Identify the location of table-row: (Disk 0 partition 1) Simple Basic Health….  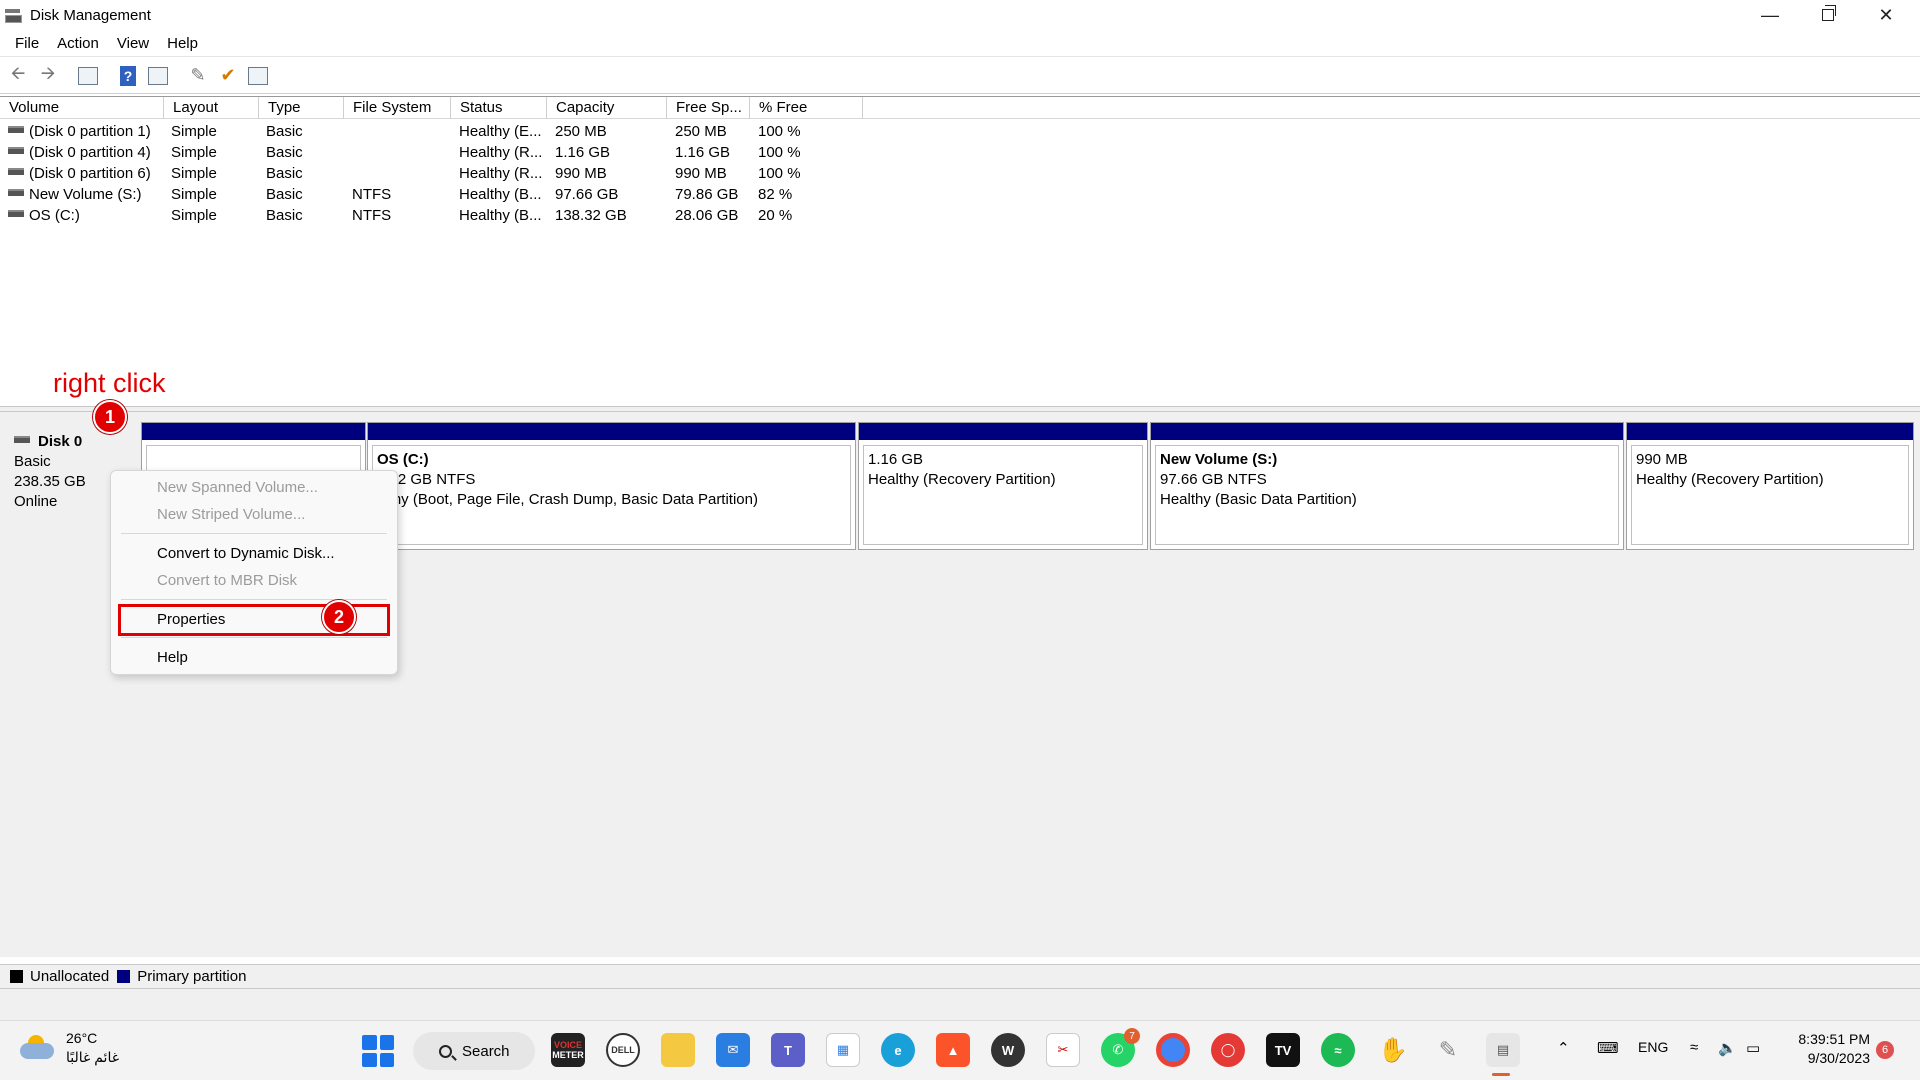
(960, 131).